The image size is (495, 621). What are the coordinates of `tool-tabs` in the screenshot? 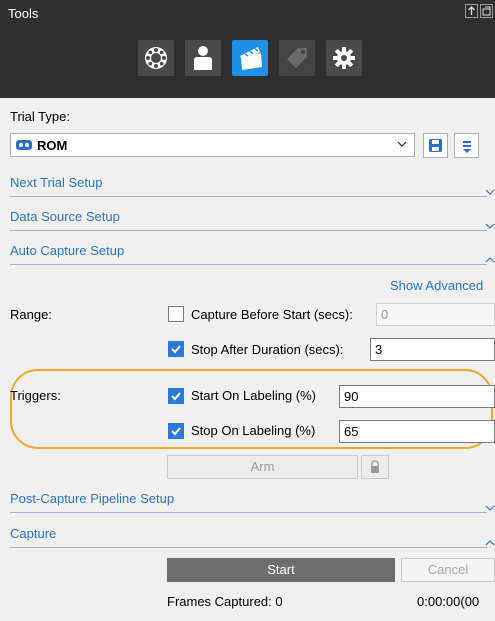 It's located at (250, 58).